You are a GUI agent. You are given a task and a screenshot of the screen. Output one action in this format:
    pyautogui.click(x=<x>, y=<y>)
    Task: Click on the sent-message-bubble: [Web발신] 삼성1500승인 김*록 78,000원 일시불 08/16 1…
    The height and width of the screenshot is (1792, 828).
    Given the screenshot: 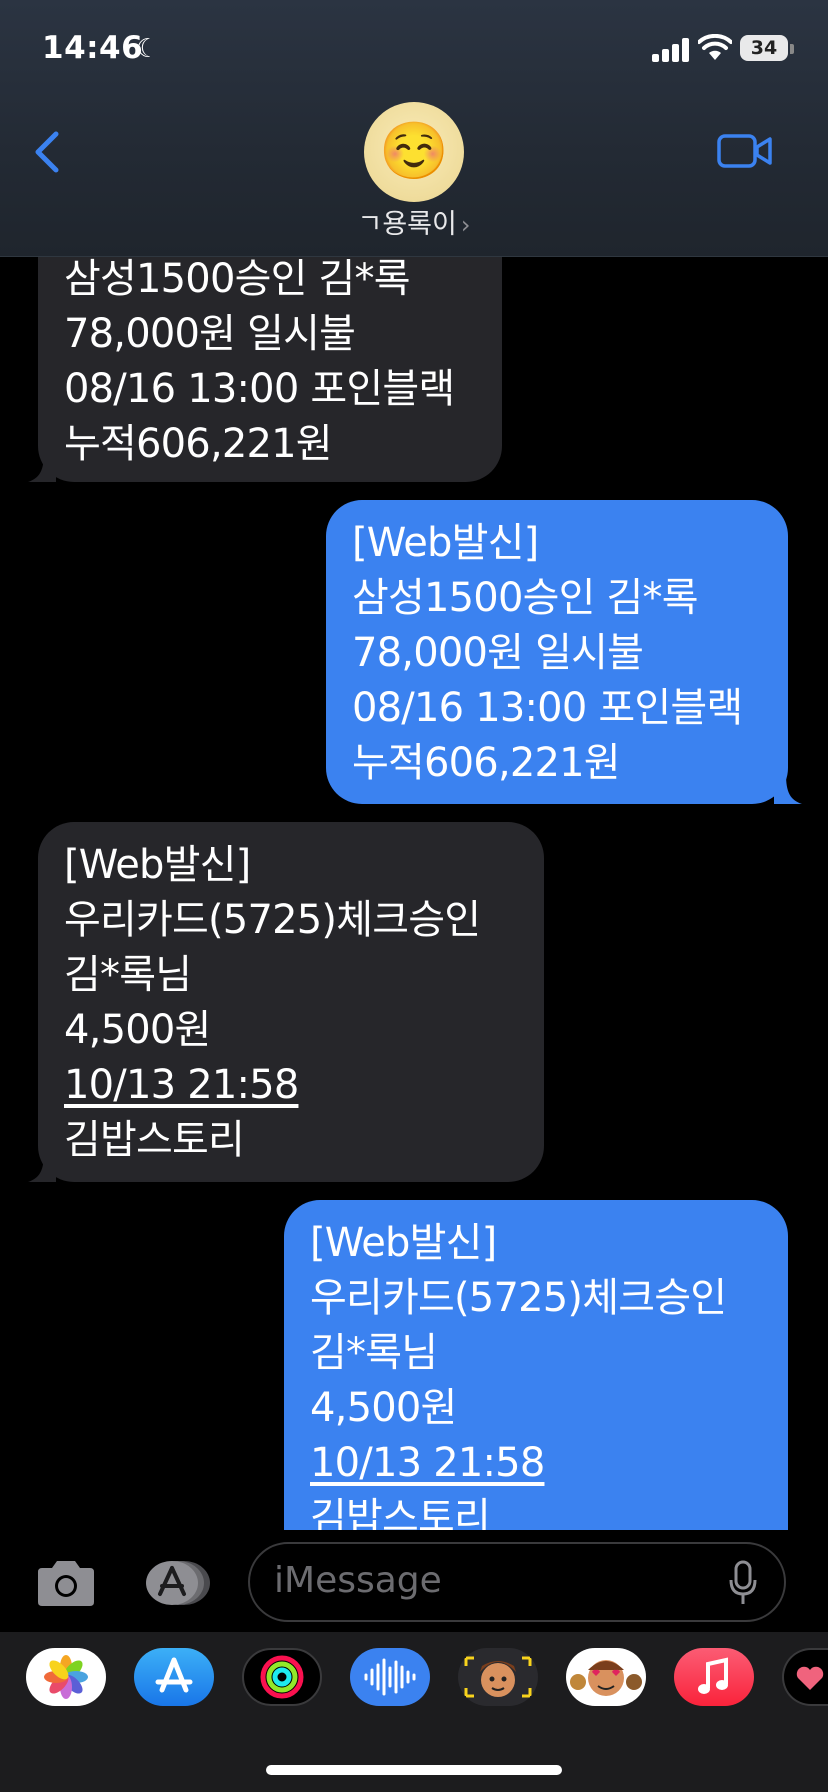 What is the action you would take?
    pyautogui.click(x=557, y=652)
    